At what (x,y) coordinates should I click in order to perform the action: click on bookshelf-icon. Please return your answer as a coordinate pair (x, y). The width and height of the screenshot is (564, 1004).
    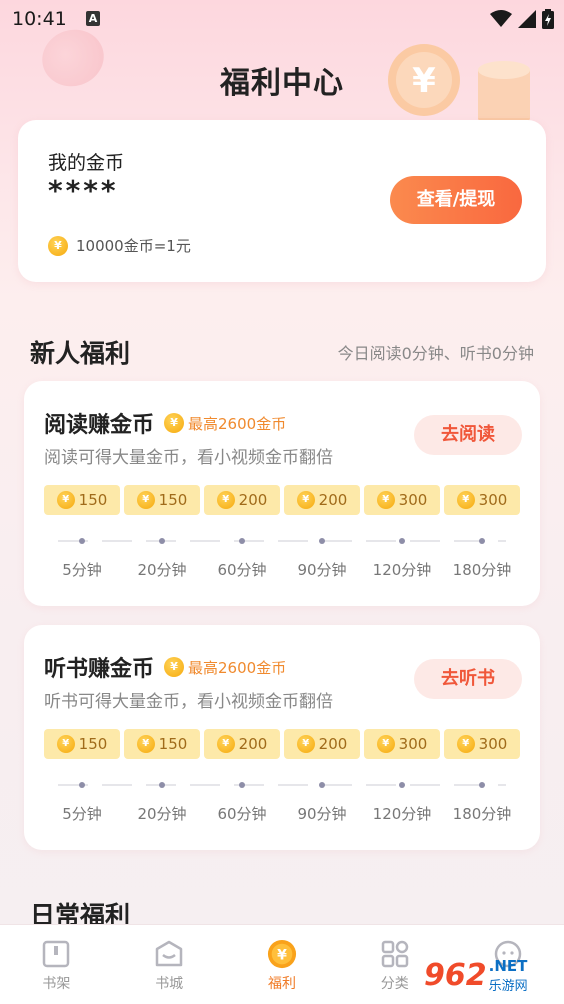
    Looking at the image, I should click on (56, 954).